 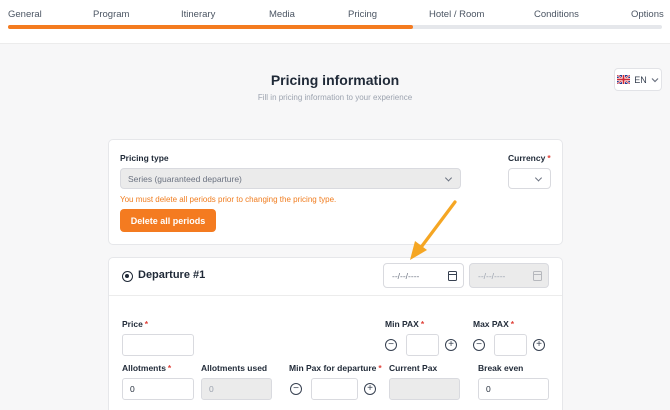 I want to click on step-itinerary: Itinerary, so click(x=198, y=14).